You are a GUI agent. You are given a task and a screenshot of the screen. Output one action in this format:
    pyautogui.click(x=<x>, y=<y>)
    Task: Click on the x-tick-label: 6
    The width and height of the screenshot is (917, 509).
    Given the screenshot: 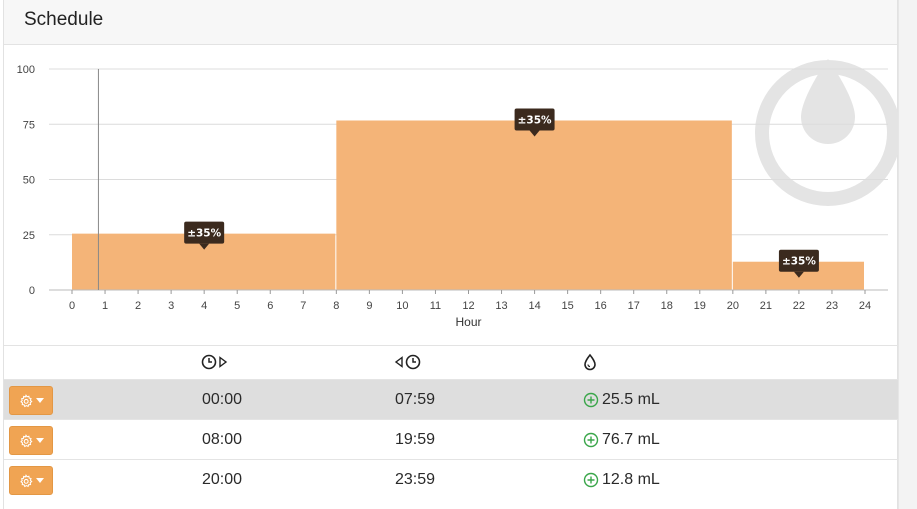 What is the action you would take?
    pyautogui.click(x=270, y=306)
    